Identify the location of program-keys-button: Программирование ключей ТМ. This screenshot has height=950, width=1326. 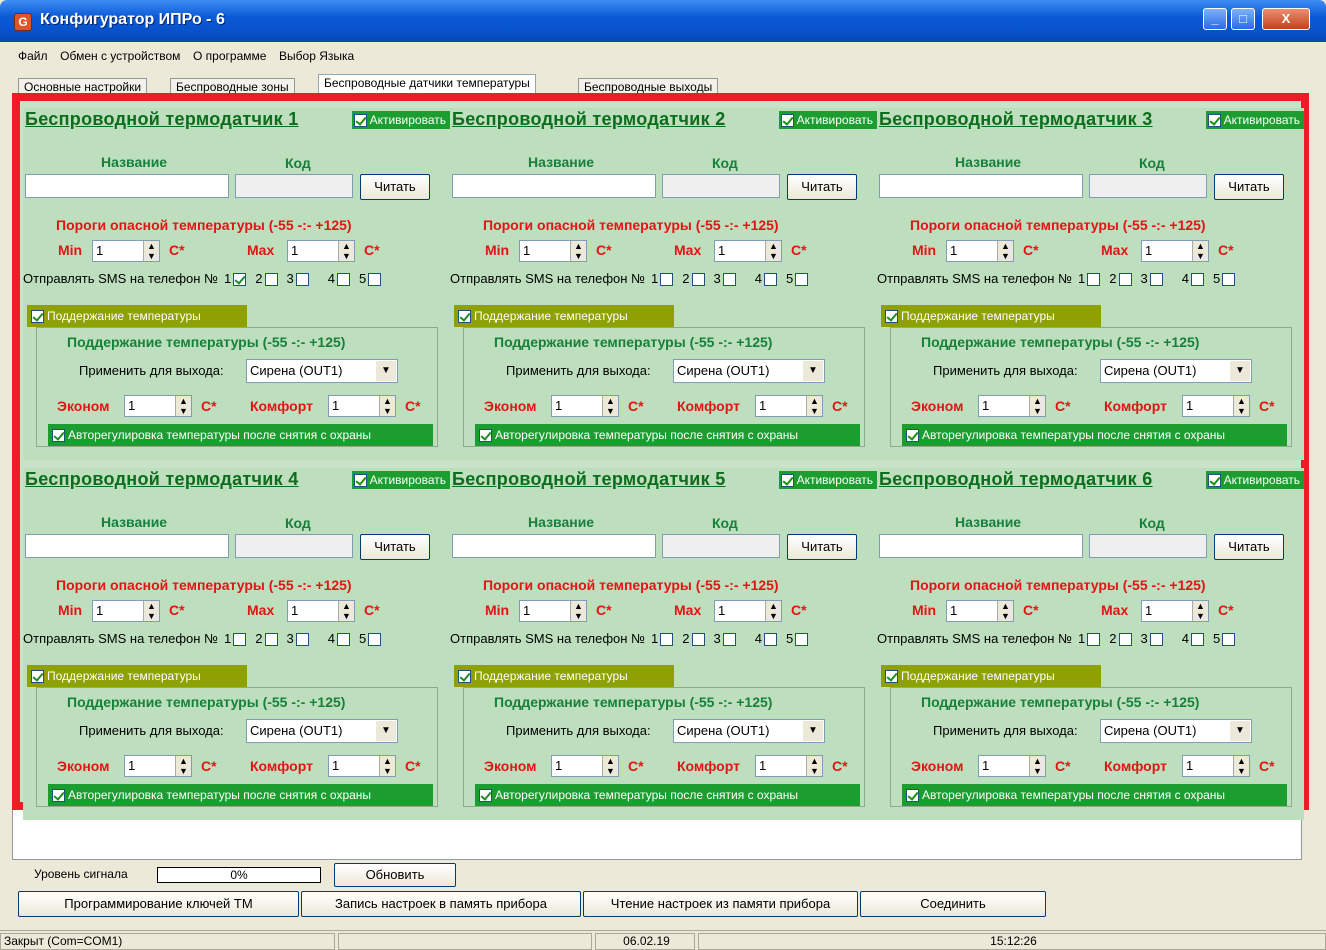
(158, 904).